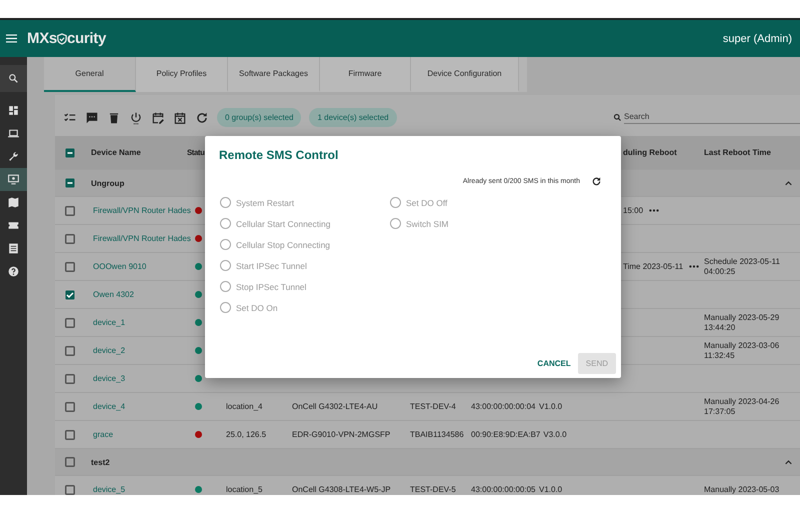 The height and width of the screenshot is (524, 800). What do you see at coordinates (158, 117) in the screenshot?
I see `calendar-edit-icon` at bounding box center [158, 117].